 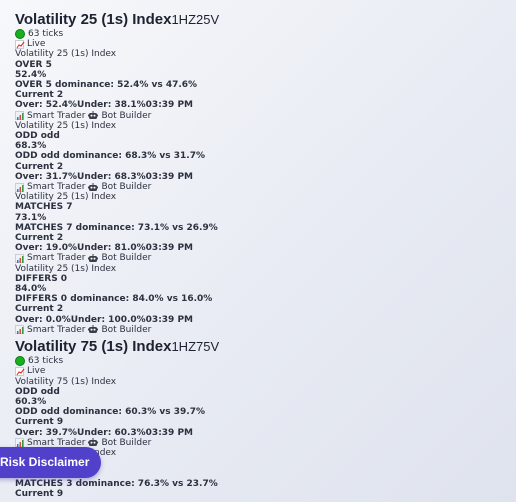 What do you see at coordinates (51, 462) in the screenshot?
I see `risk-disclaimer-button: Risk Disclaimer` at bounding box center [51, 462].